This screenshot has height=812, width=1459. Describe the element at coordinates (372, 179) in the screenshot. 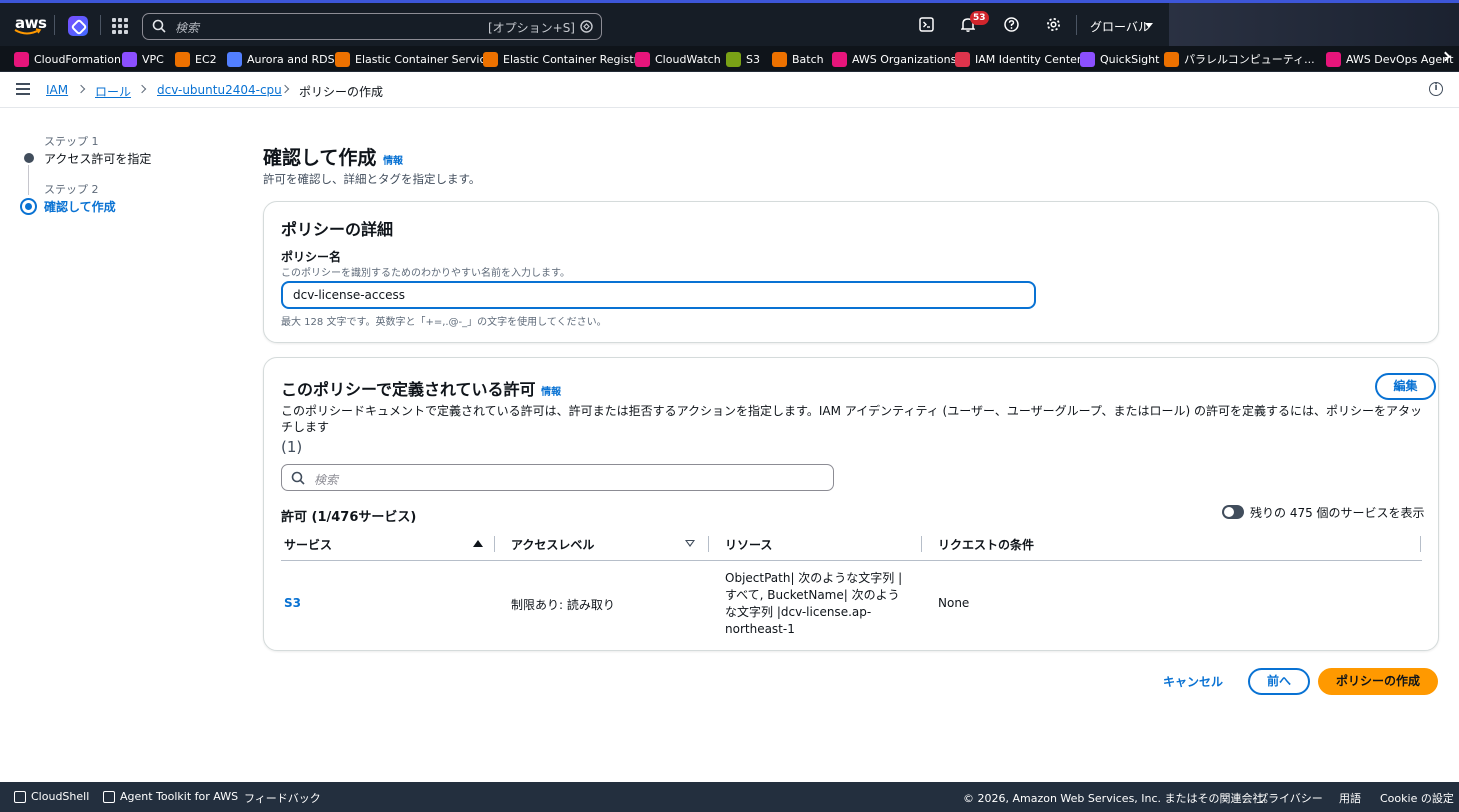

I see `page-subtitle: 許可を確認し、詳細とタグを指定します。` at that location.